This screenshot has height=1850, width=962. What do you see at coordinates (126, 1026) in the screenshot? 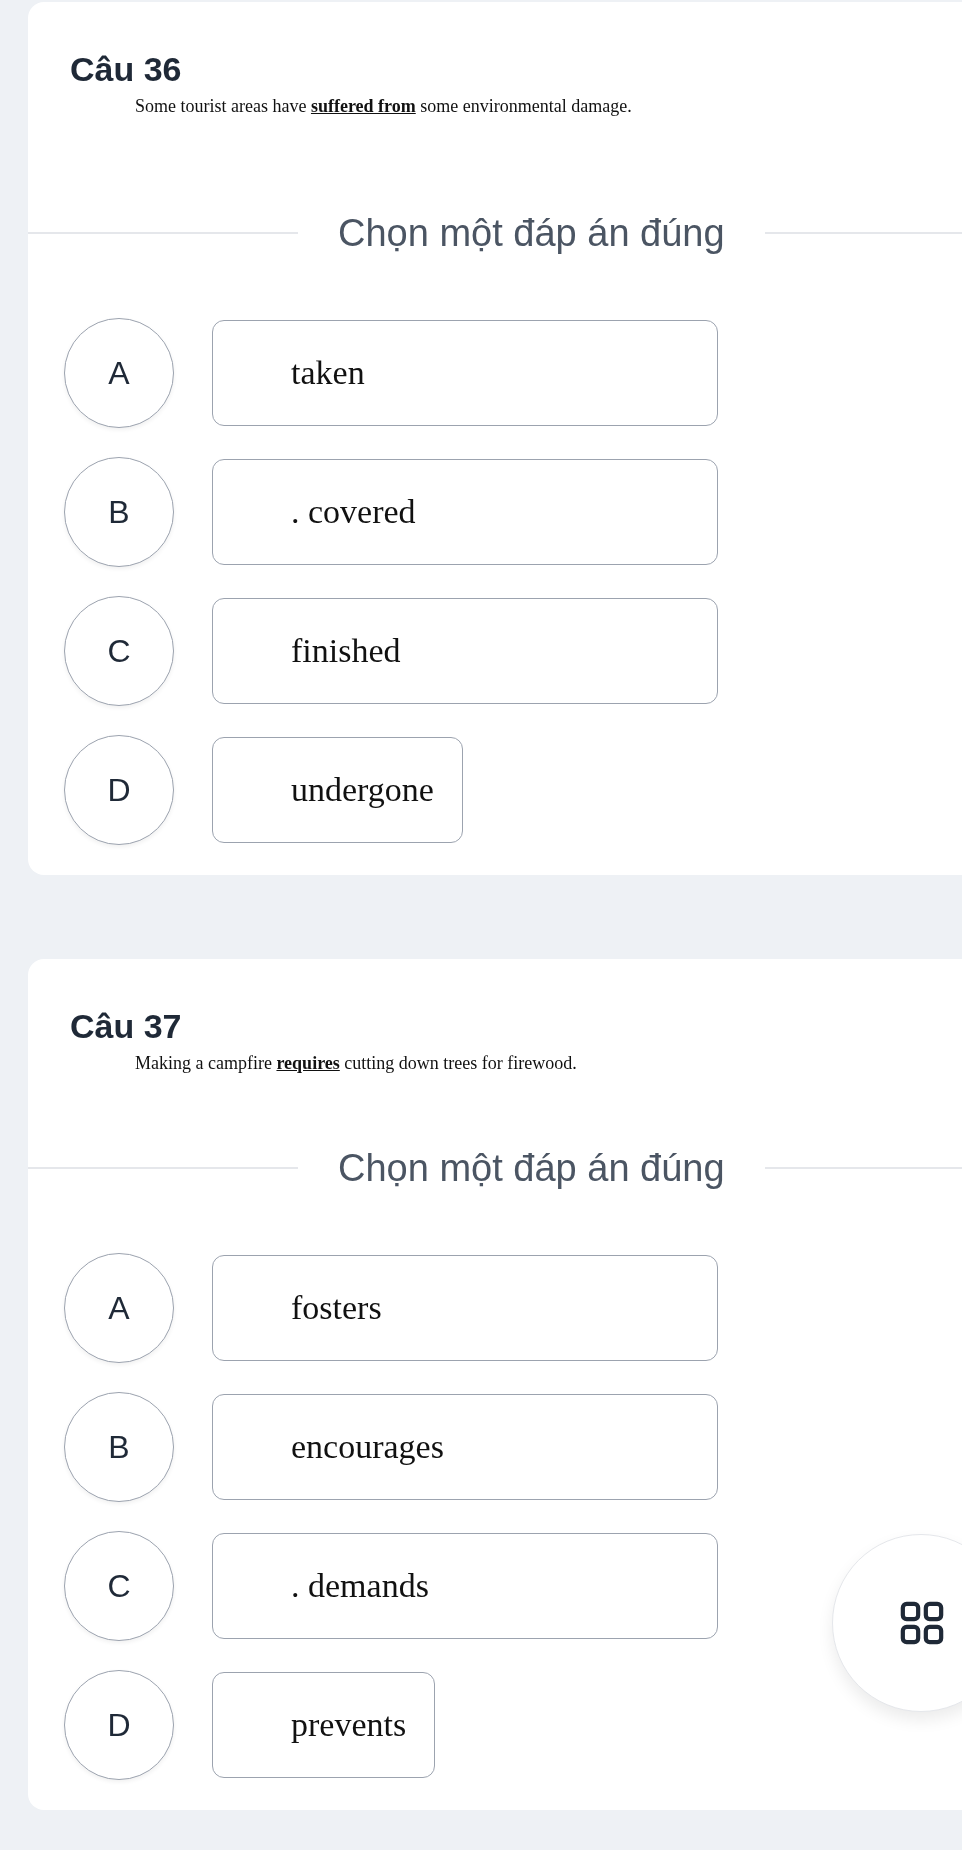
I see `question-title: Câu 37` at bounding box center [126, 1026].